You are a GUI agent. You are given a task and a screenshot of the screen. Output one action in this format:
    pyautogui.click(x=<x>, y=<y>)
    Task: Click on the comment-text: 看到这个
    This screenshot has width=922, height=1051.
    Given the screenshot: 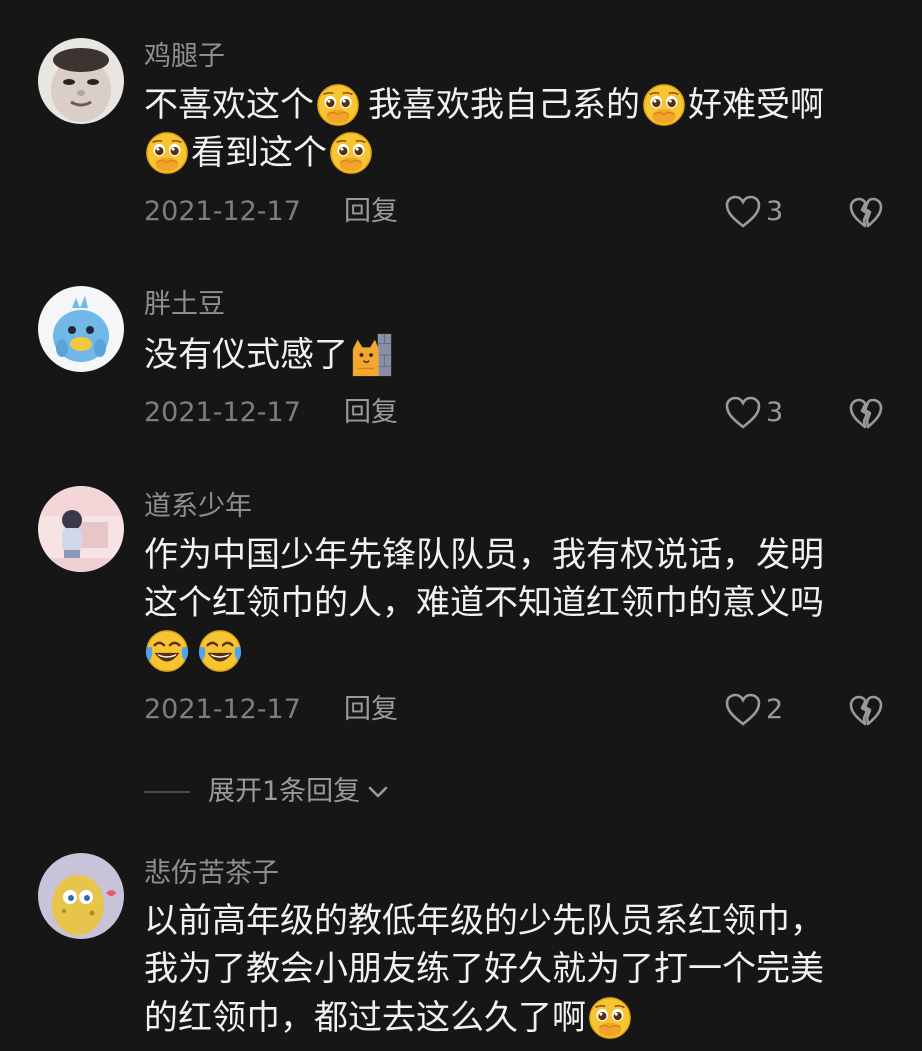 What is the action you would take?
    pyautogui.click(x=259, y=153)
    